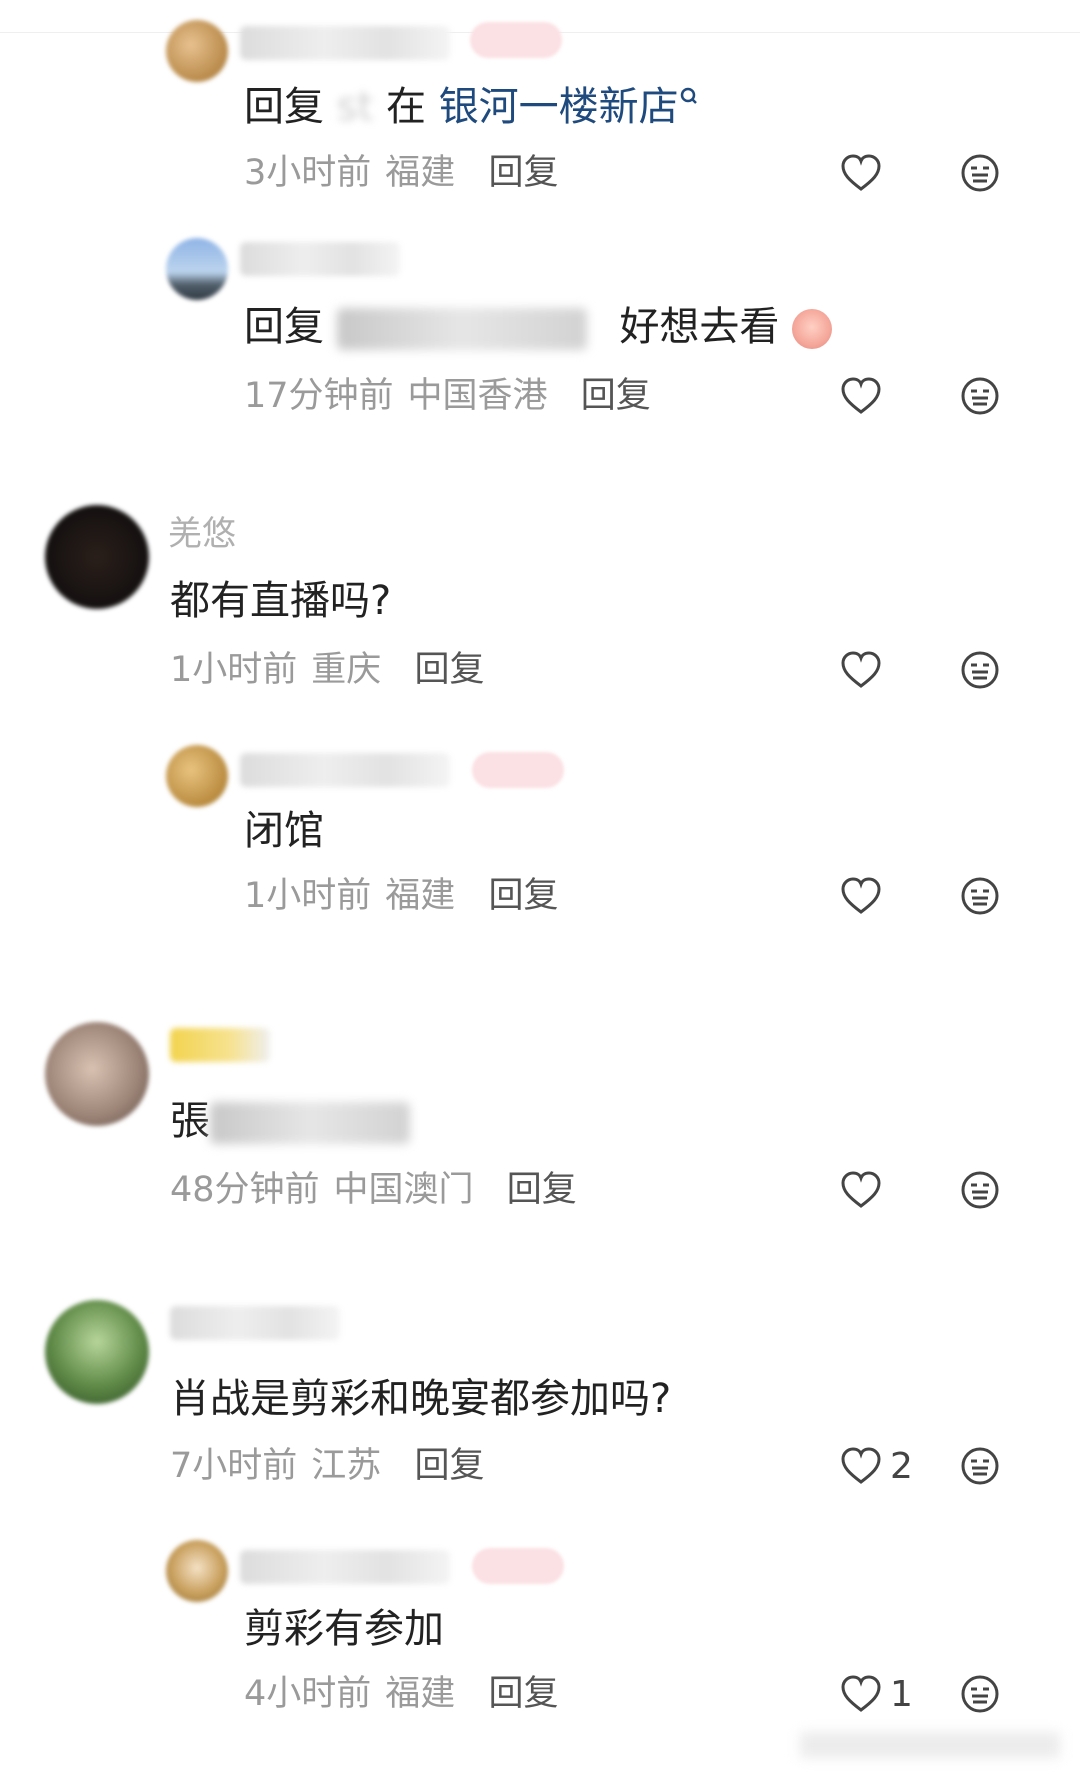  Describe the element at coordinates (689, 99) in the screenshot. I see `search-icon` at that location.